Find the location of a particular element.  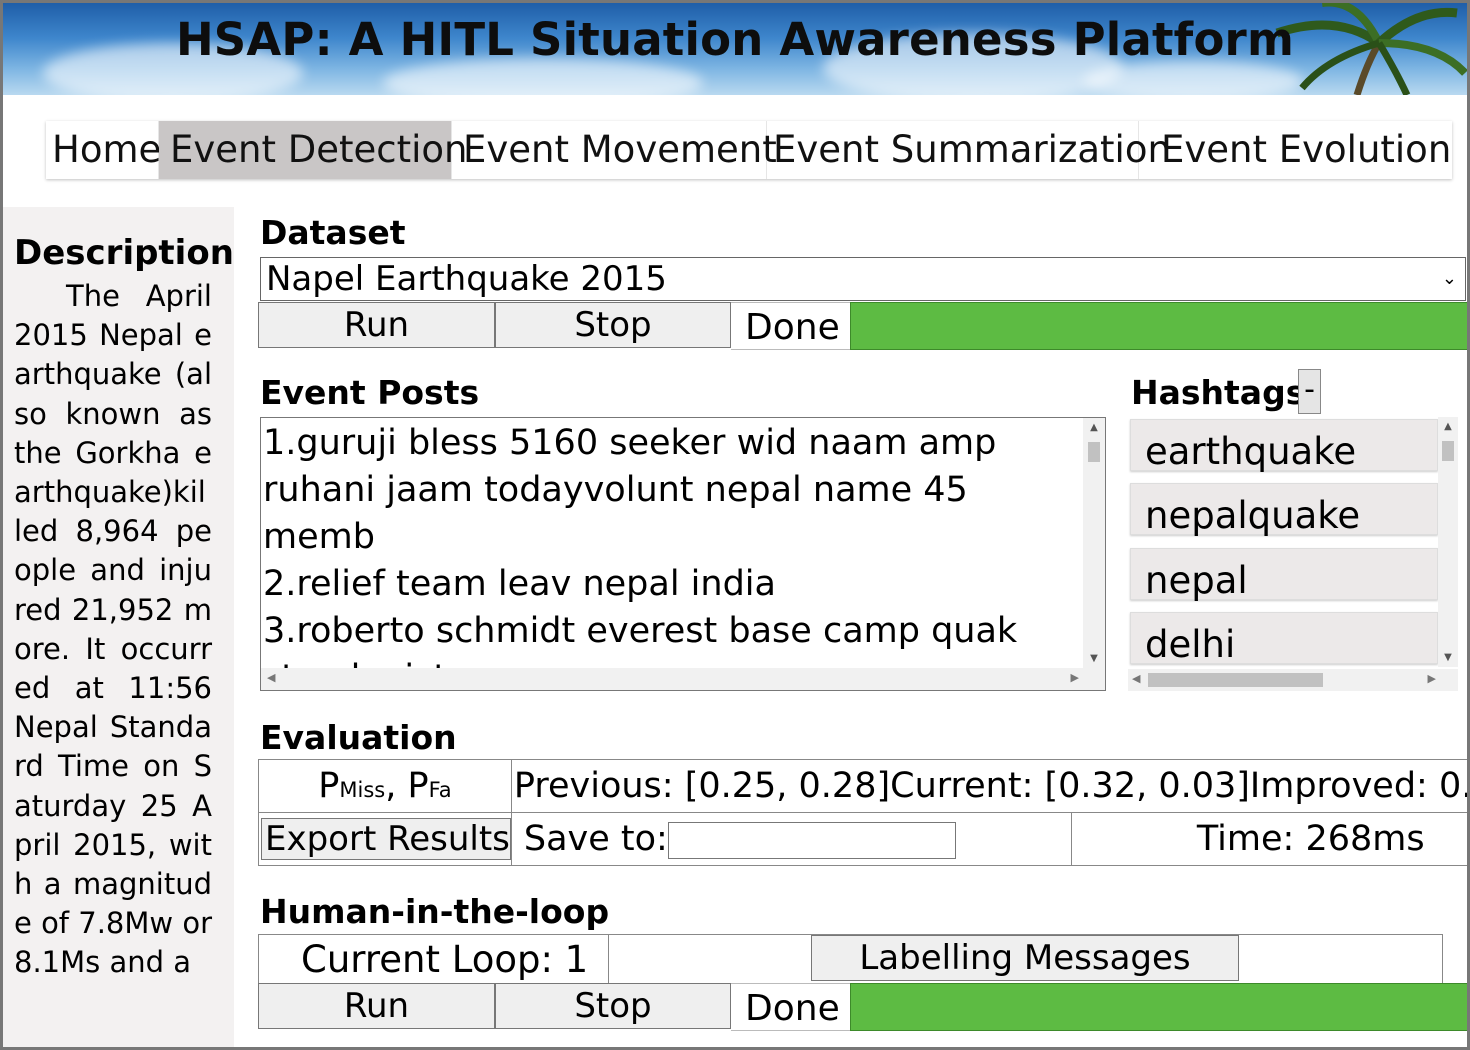

export-cell: Export Results is located at coordinates (385, 839).